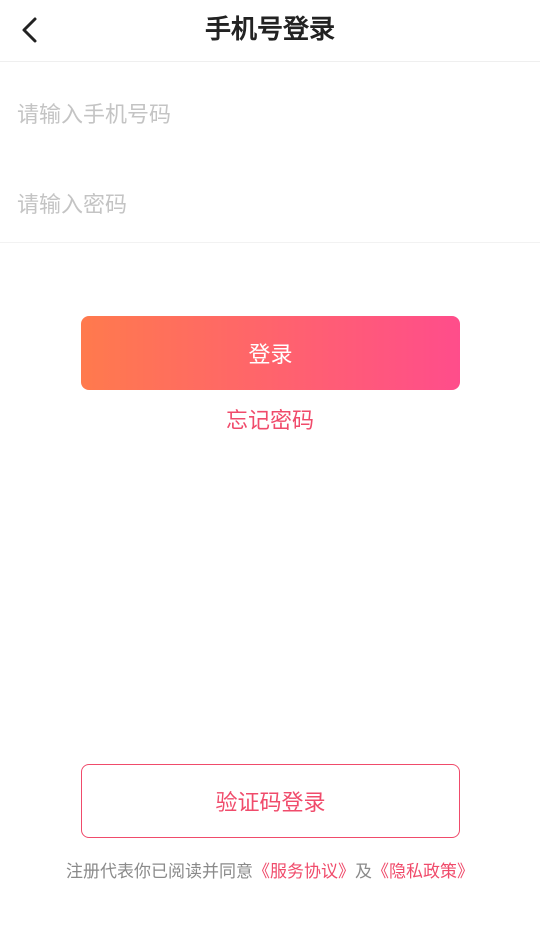  I want to click on phone-field, so click(270, 115).